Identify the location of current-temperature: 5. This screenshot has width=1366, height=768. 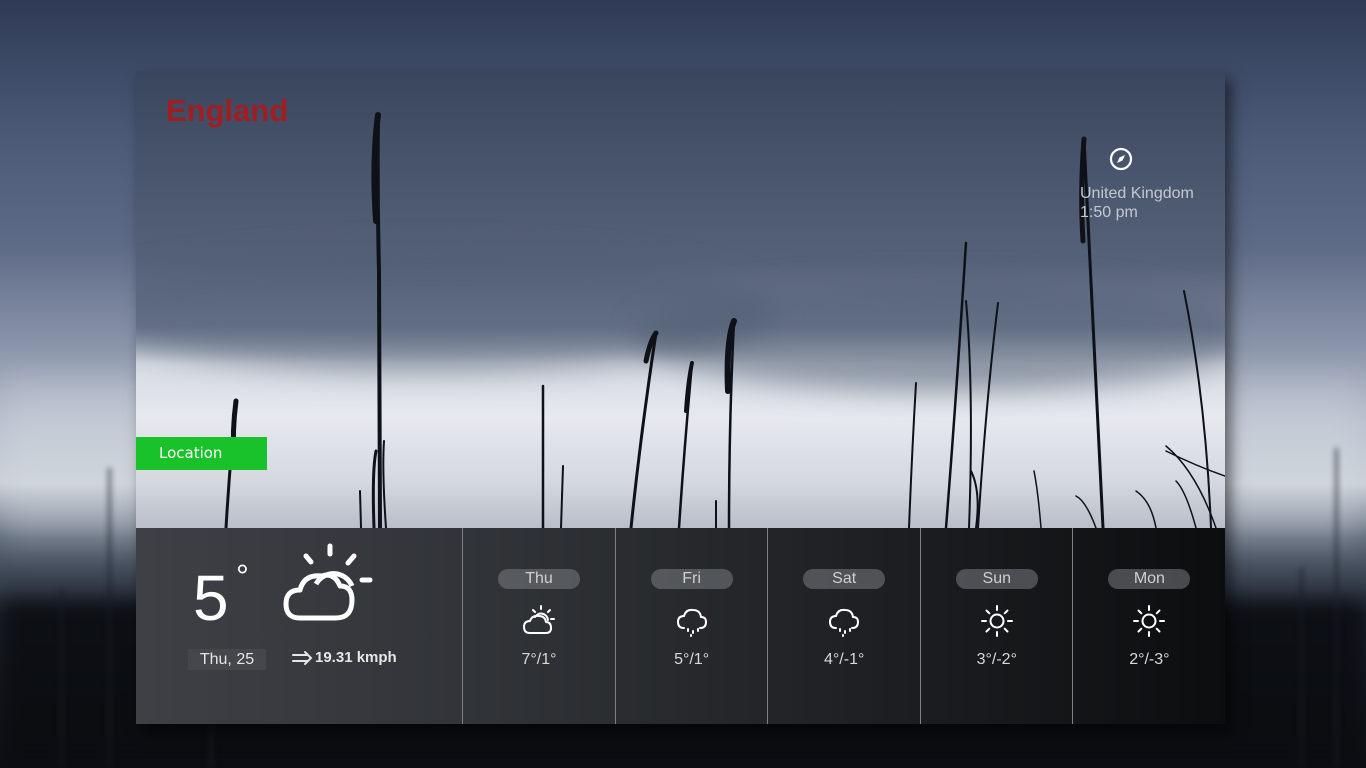
(211, 598).